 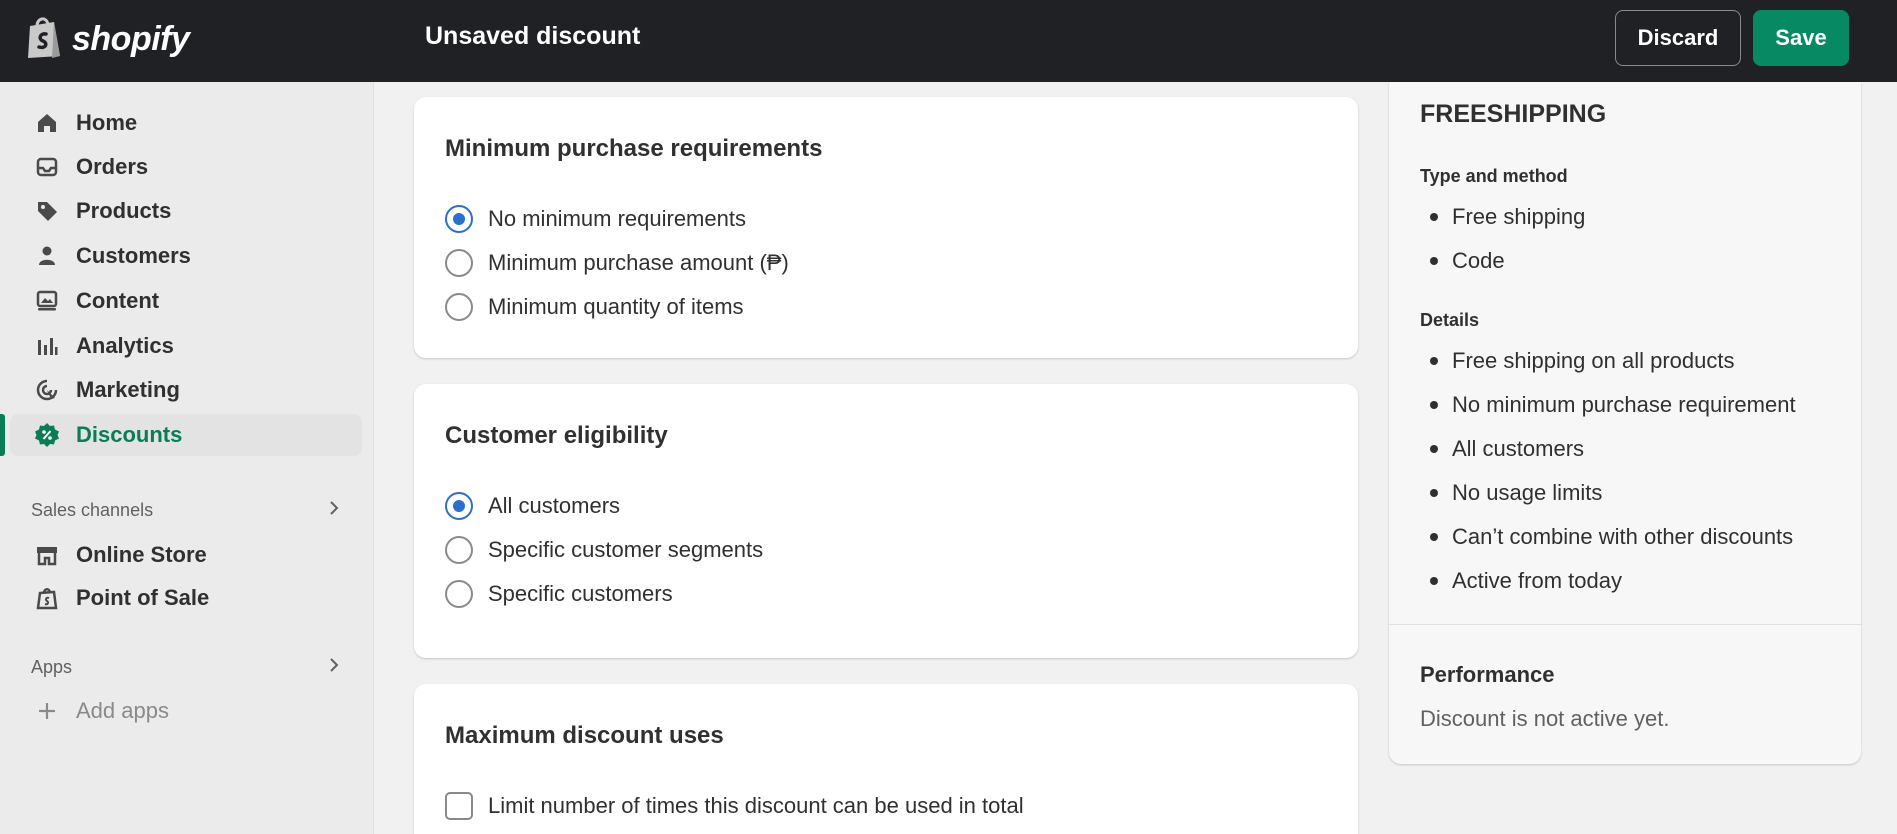 I want to click on sidebar-item-products: Products, so click(x=188, y=211).